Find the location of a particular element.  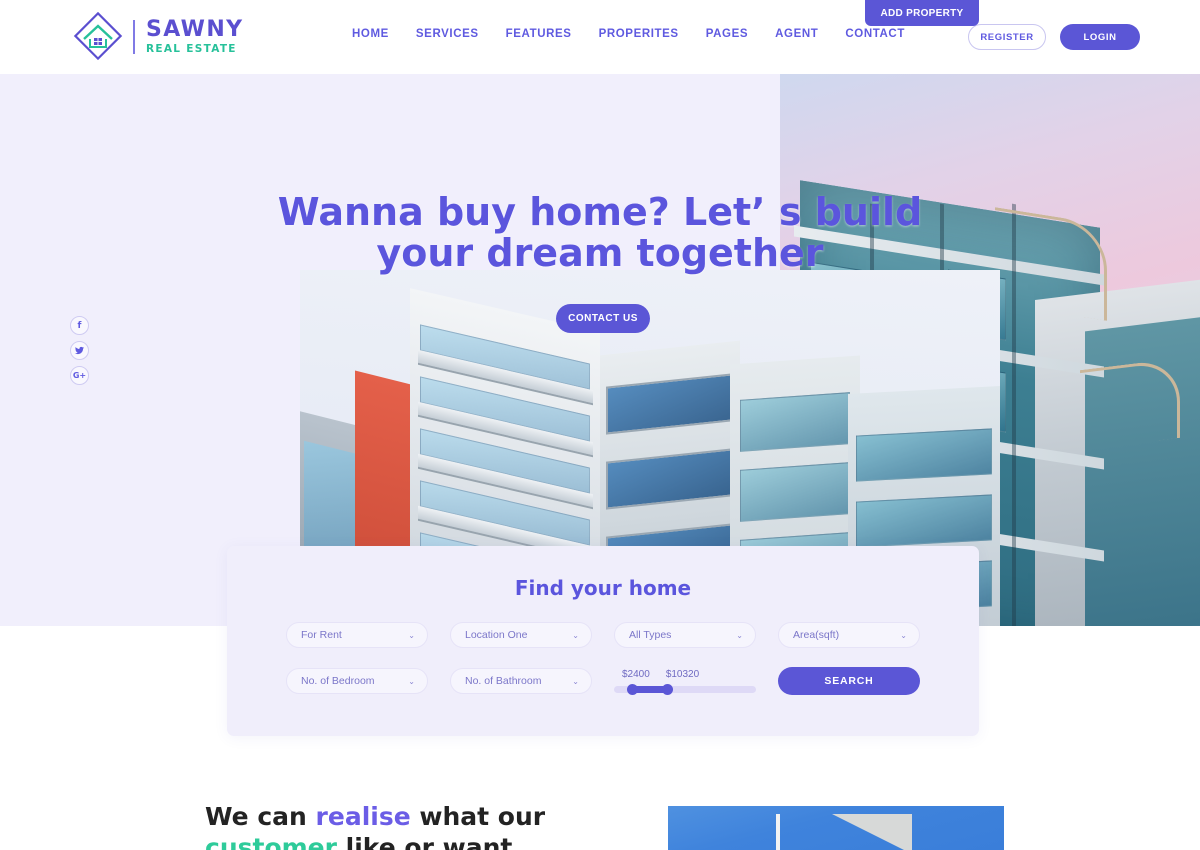

add-property-button: ADD PROPERTY is located at coordinates (922, 13).